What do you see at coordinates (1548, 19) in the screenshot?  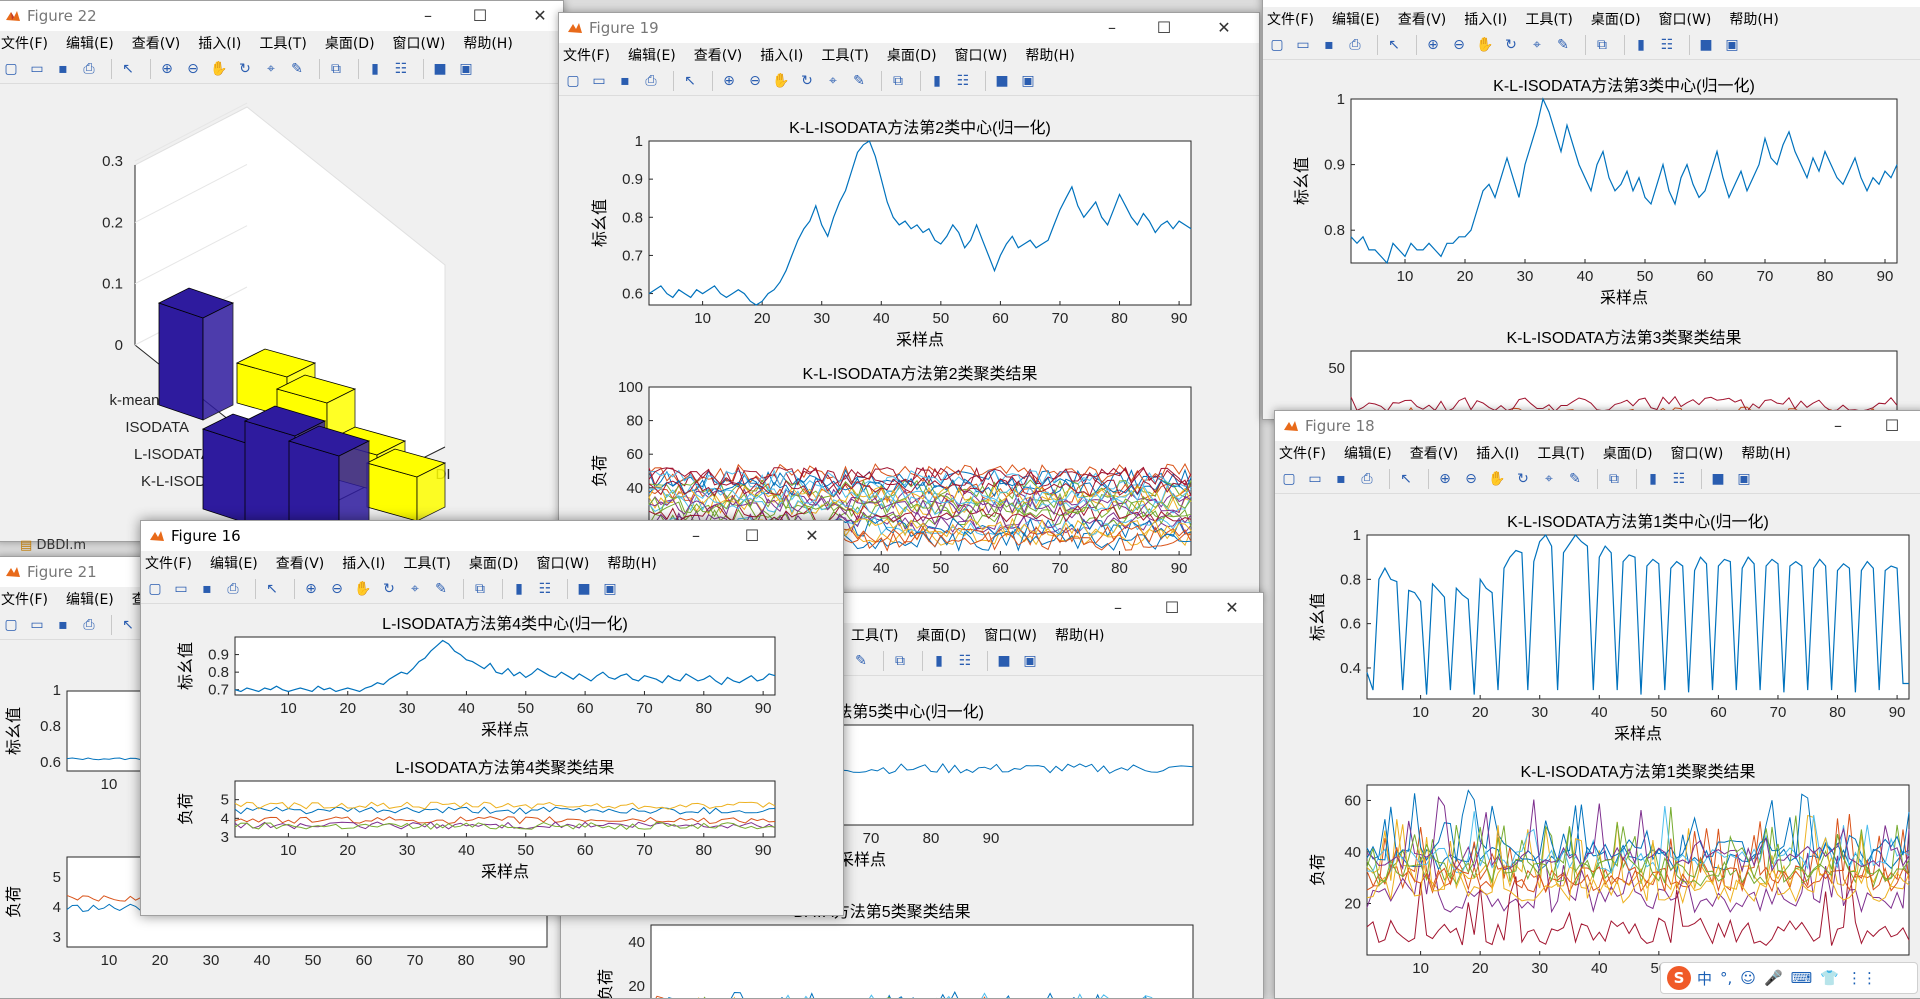 I see `menu-tools: 工具(T)` at bounding box center [1548, 19].